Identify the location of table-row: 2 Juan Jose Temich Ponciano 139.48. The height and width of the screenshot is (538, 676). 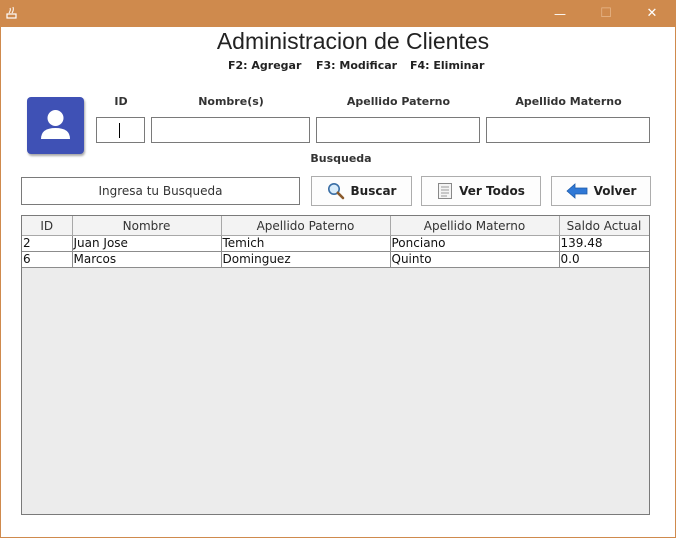
(335, 243).